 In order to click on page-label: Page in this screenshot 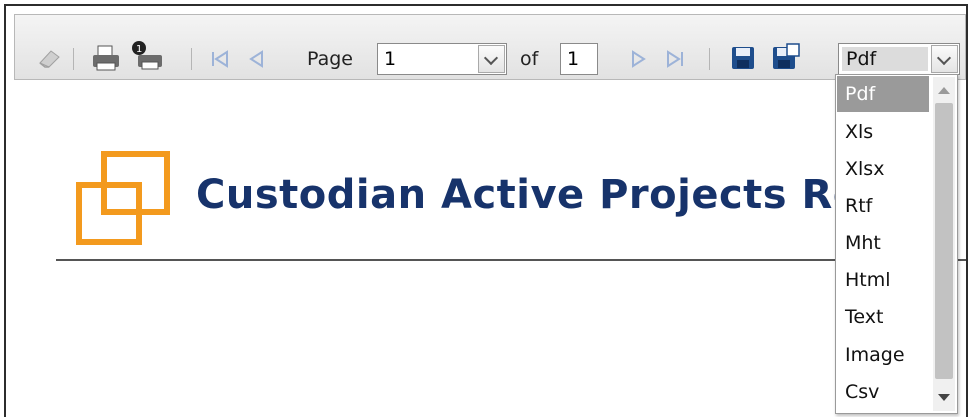, I will do `click(330, 59)`.